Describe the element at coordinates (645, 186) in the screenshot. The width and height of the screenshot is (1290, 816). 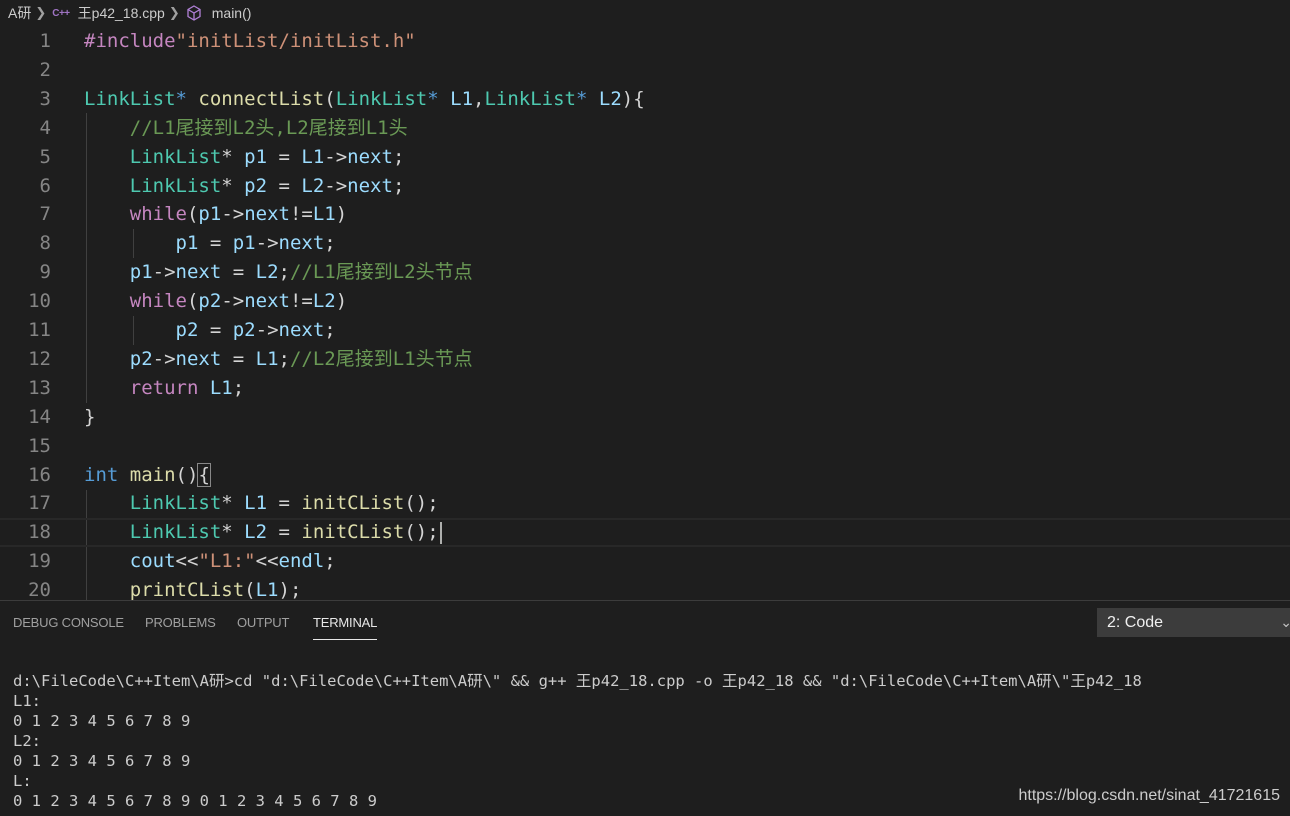
I see `code-line: 6 LinkList* p2 = L2->next;` at that location.